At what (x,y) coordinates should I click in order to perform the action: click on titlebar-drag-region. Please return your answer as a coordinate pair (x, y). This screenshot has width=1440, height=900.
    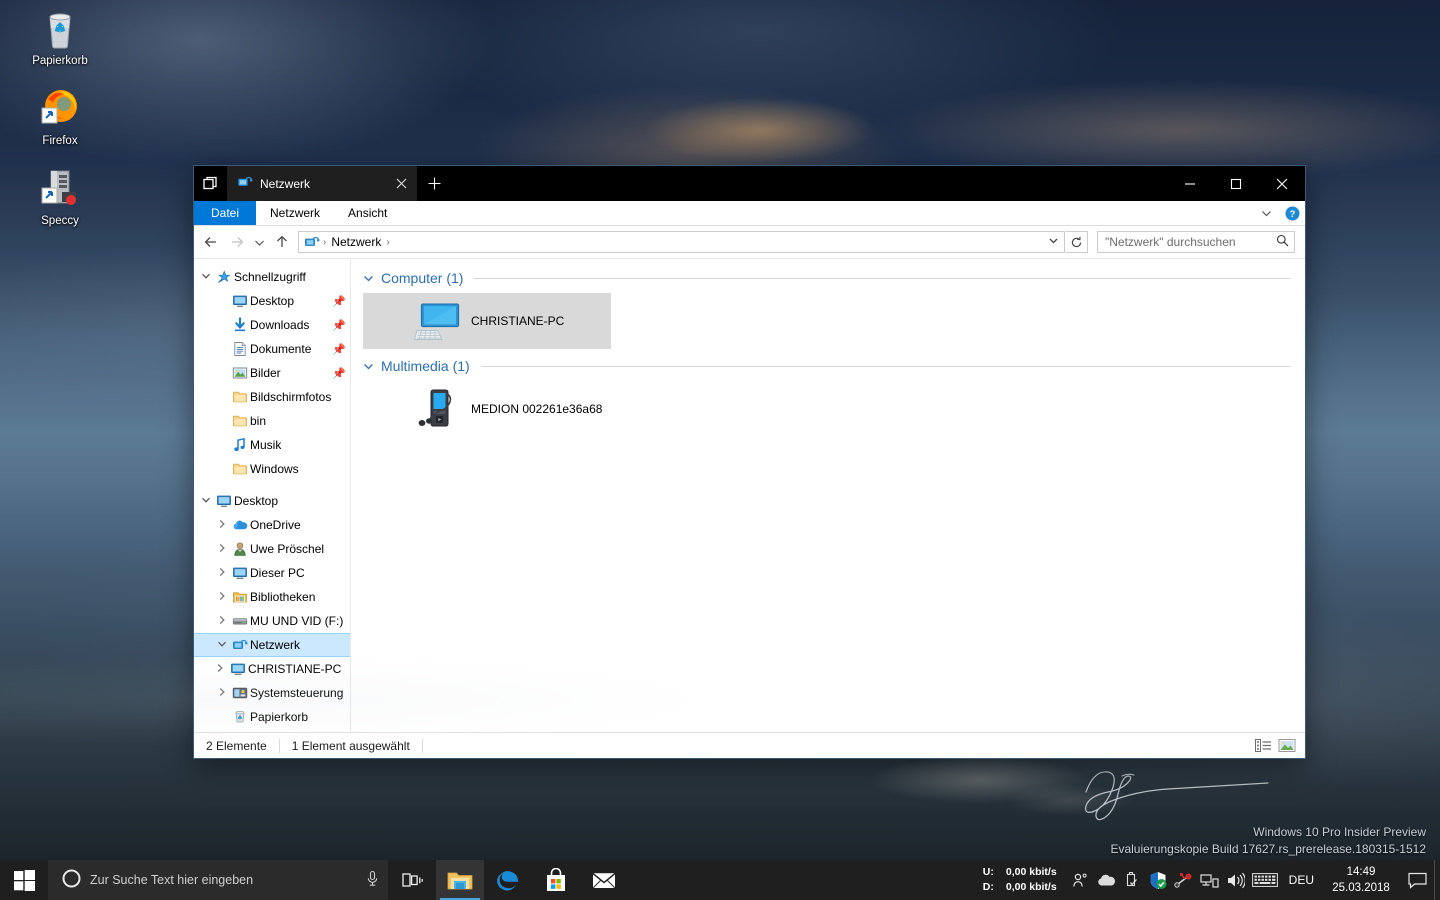
    Looking at the image, I should click on (809, 183).